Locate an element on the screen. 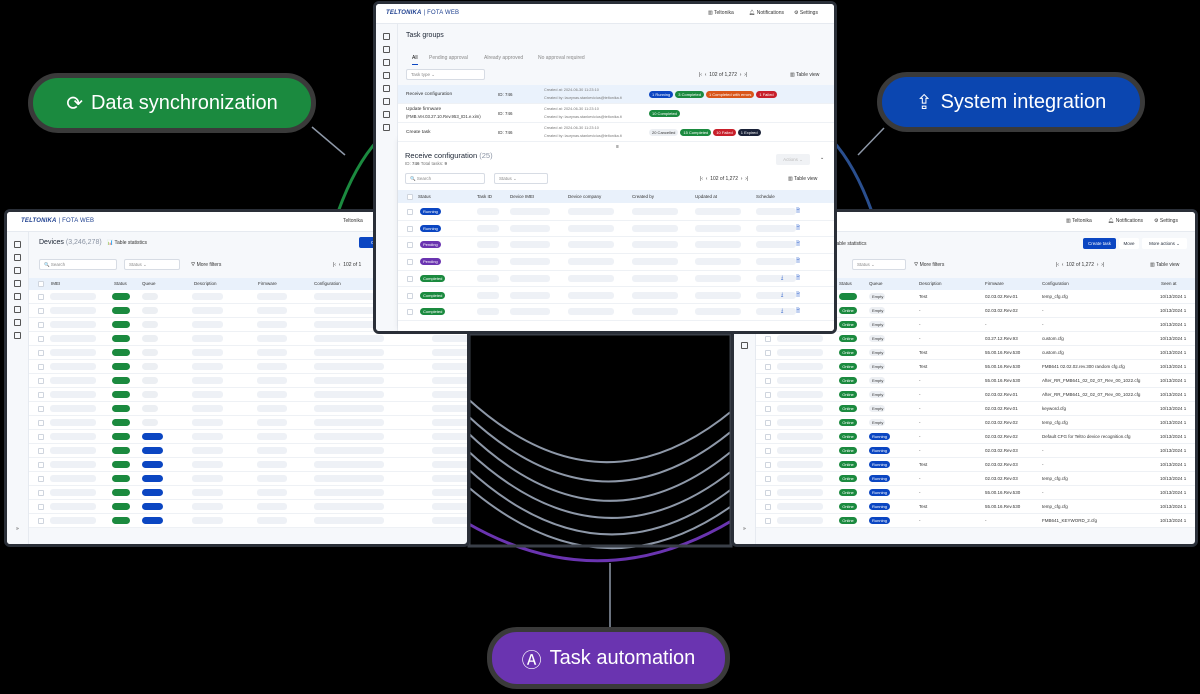  table-view-button: ▥ Table view is located at coordinates (802, 179).